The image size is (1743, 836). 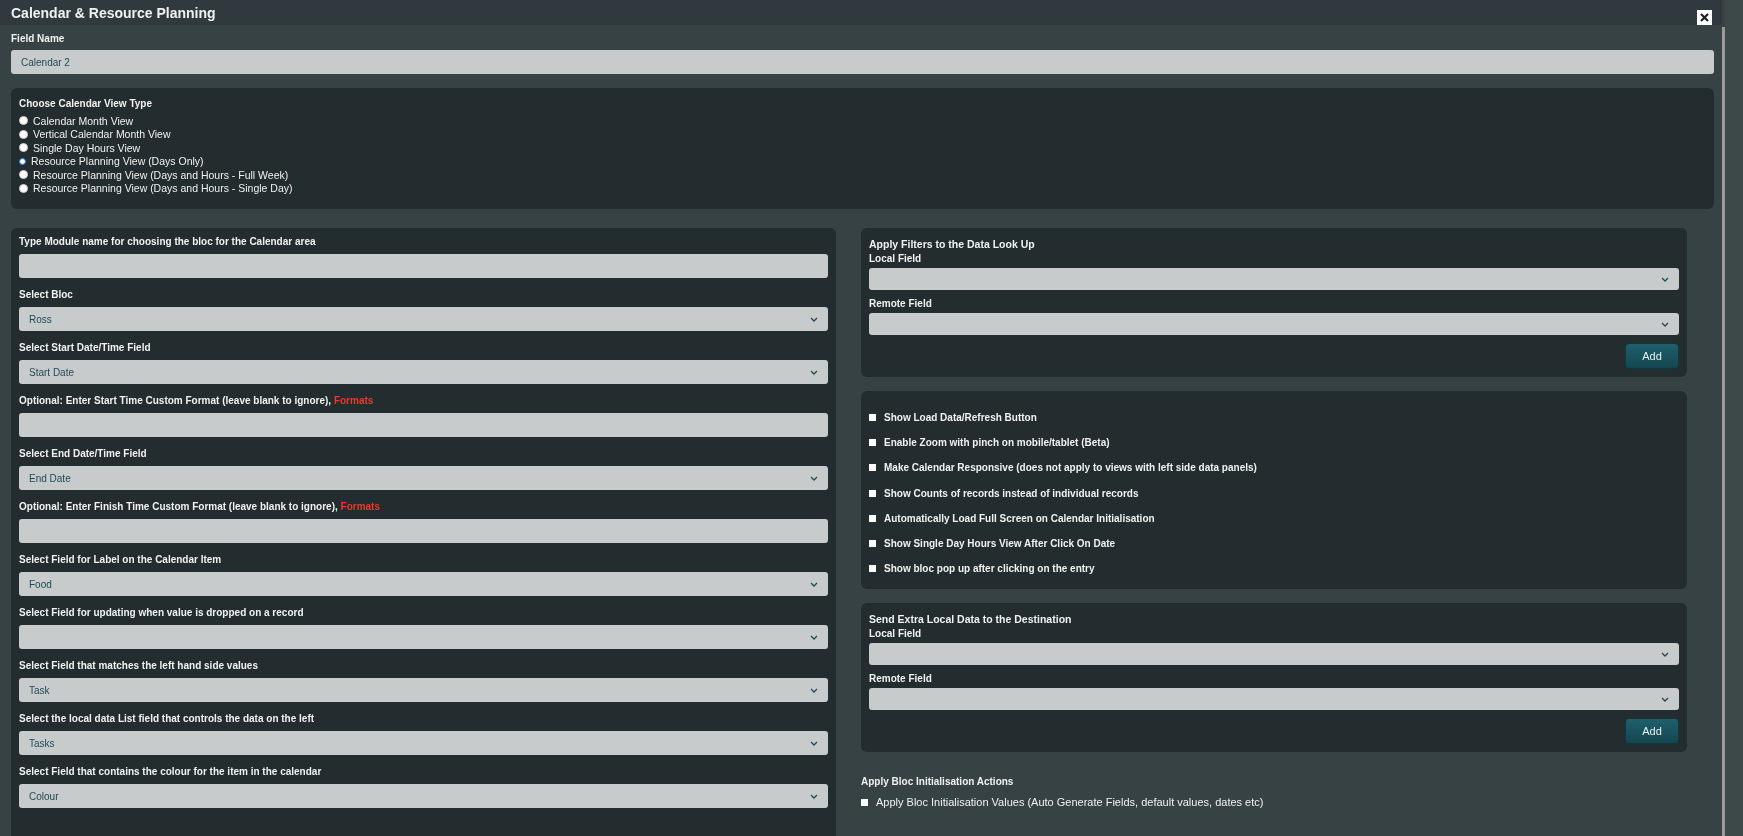 I want to click on field-label: Select Start Date/Time Field, so click(x=85, y=348).